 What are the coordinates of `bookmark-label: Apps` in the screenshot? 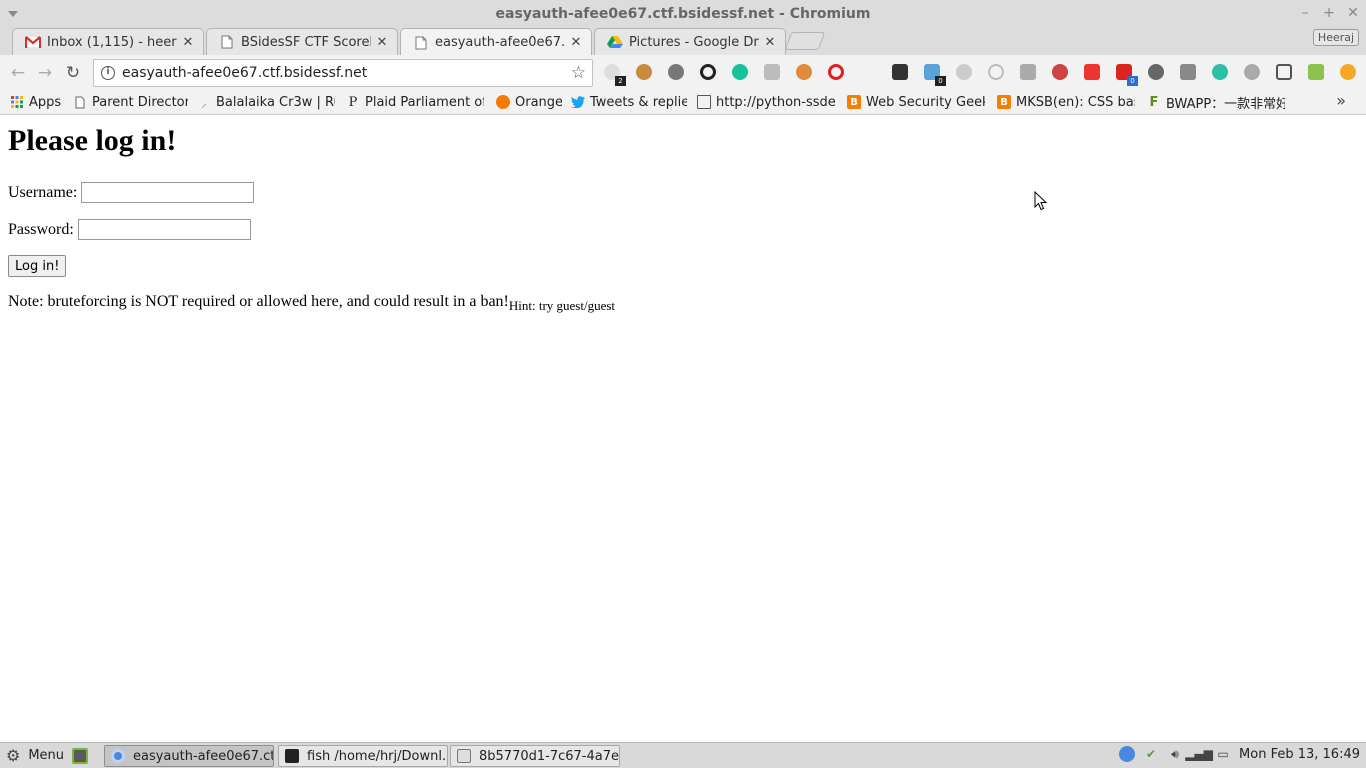 It's located at (45, 102).